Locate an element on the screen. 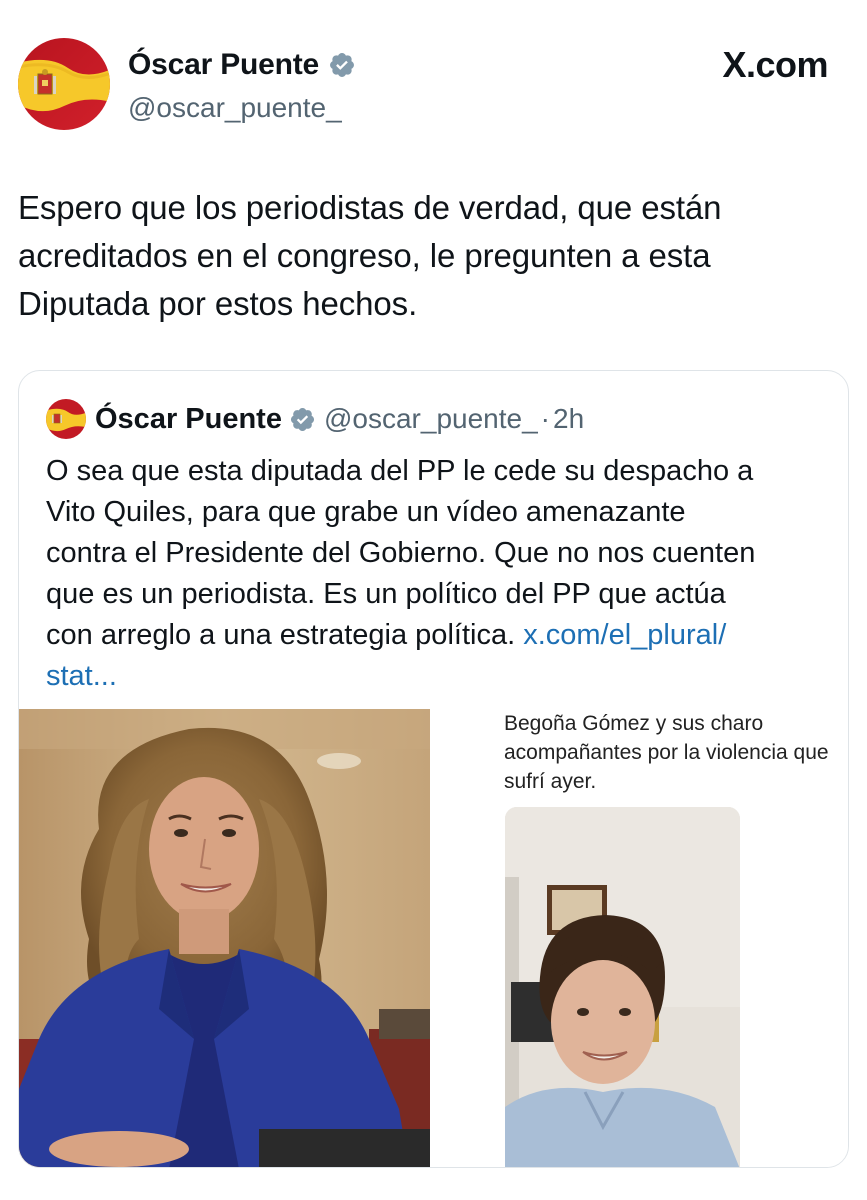 The height and width of the screenshot is (1200, 867). quoted-author-handle: @oscar_puente_ is located at coordinates (431, 419).